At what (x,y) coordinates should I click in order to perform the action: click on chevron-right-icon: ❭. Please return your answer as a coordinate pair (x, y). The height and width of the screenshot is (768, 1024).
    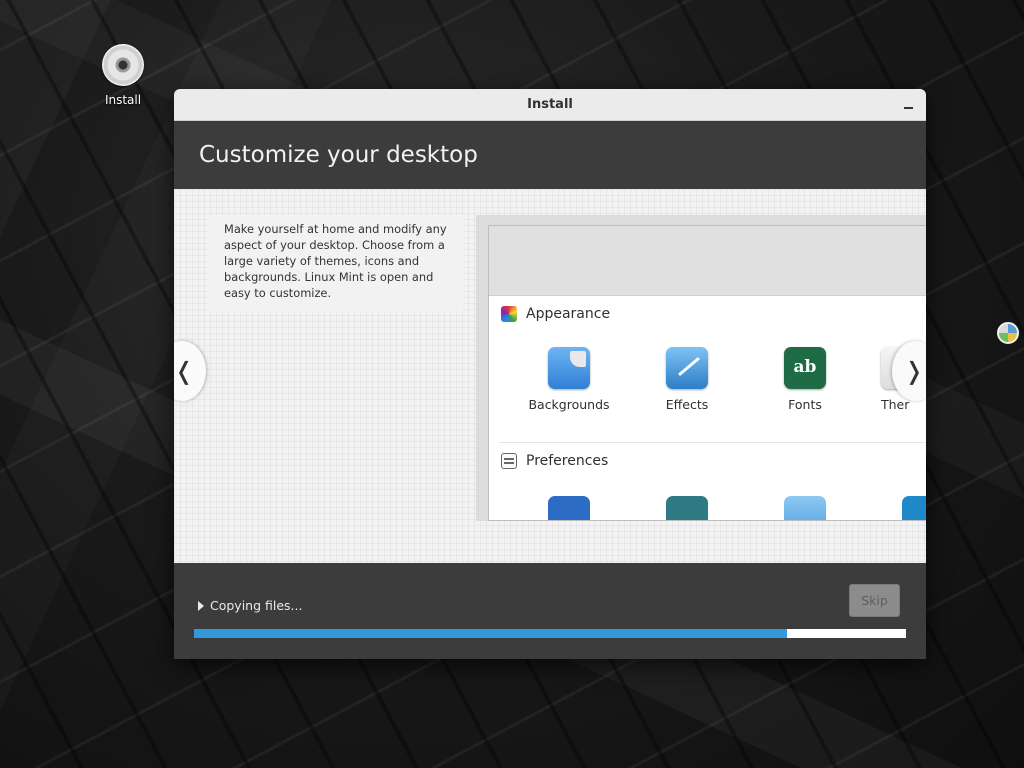
    Looking at the image, I should click on (914, 371).